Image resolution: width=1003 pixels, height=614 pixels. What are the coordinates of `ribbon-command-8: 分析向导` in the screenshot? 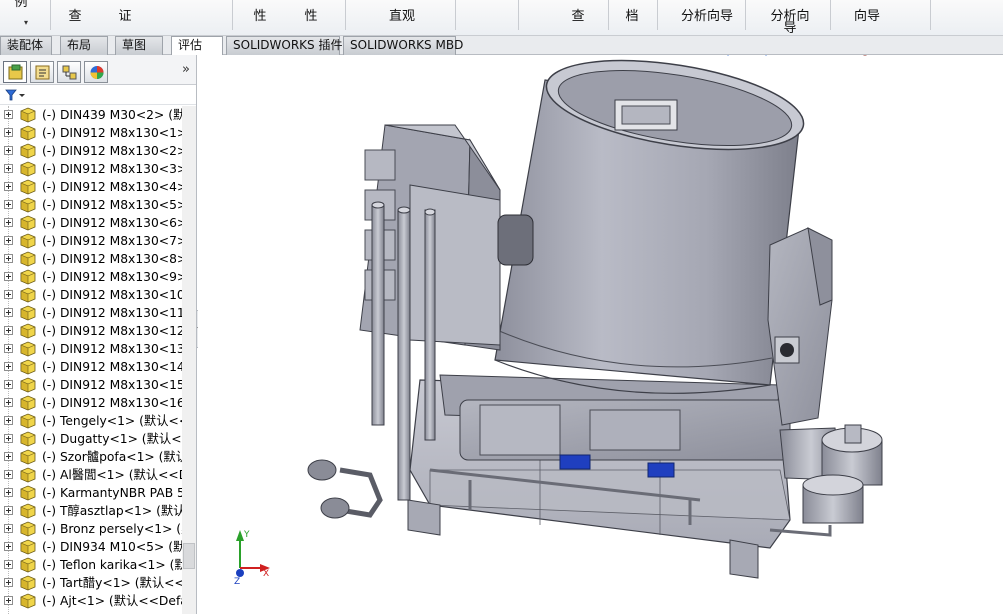 It's located at (707, 17).